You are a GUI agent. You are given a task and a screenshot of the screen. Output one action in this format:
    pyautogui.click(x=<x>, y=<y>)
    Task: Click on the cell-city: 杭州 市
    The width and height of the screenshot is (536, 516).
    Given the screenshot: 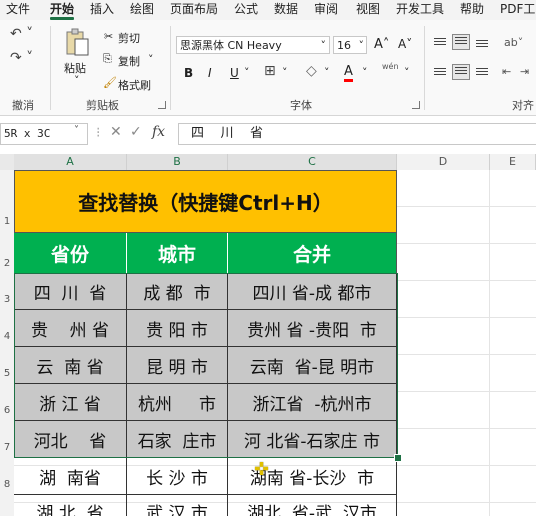 What is the action you would take?
    pyautogui.click(x=177, y=402)
    